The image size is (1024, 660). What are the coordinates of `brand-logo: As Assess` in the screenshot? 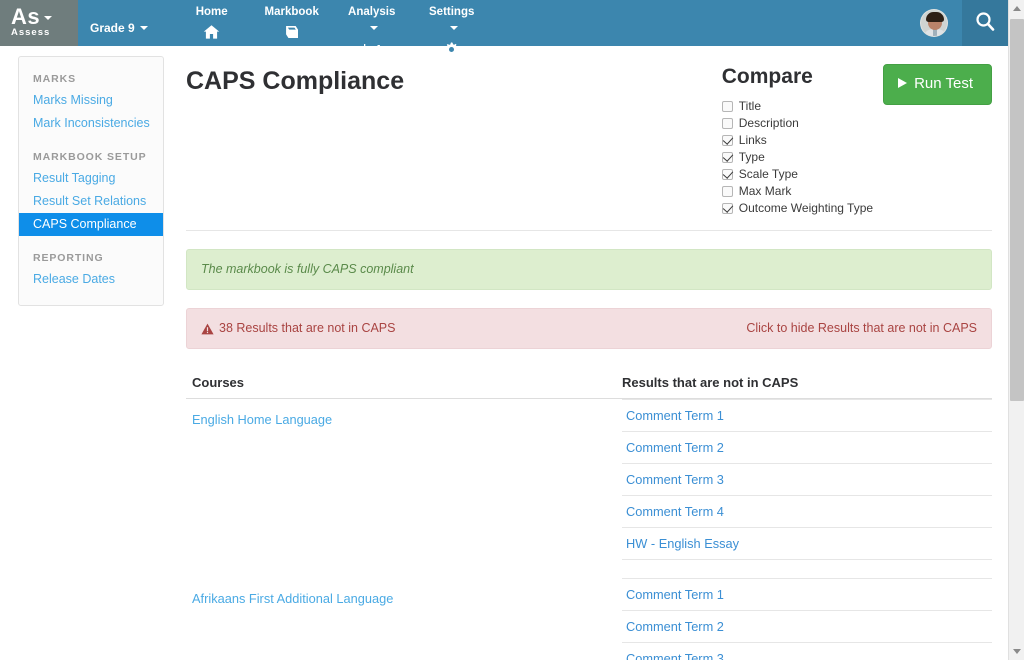 It's located at (39, 23).